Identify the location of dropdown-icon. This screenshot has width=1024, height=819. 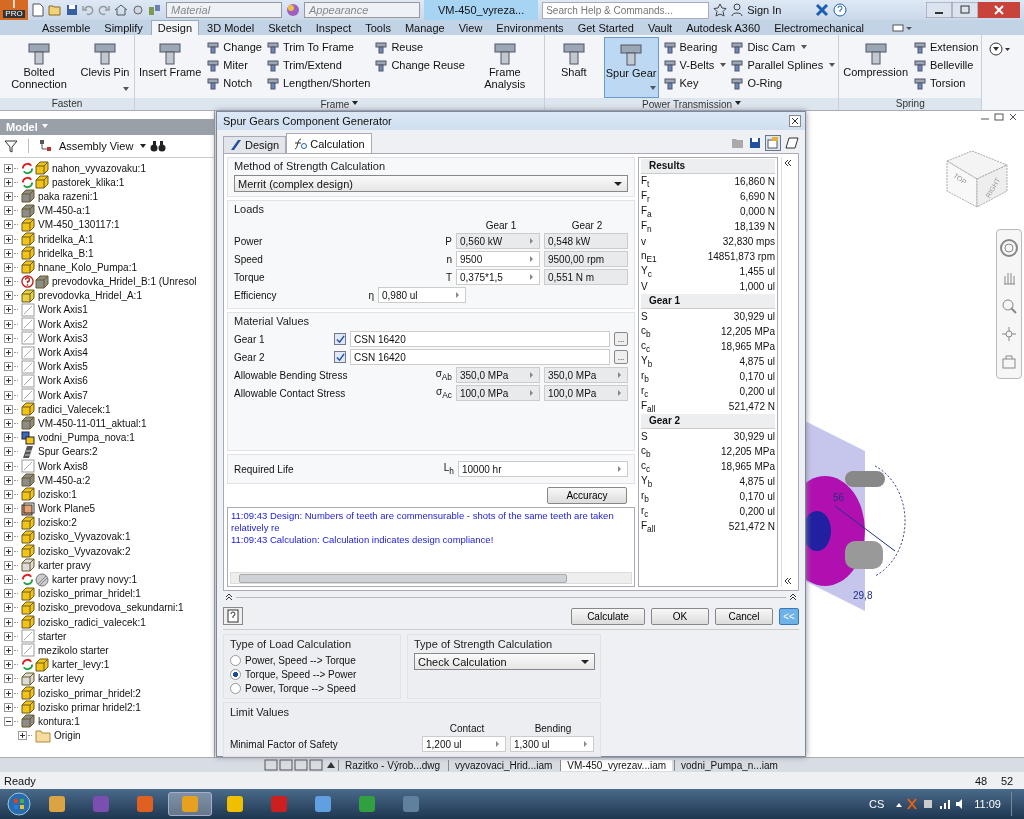
(1000, 49).